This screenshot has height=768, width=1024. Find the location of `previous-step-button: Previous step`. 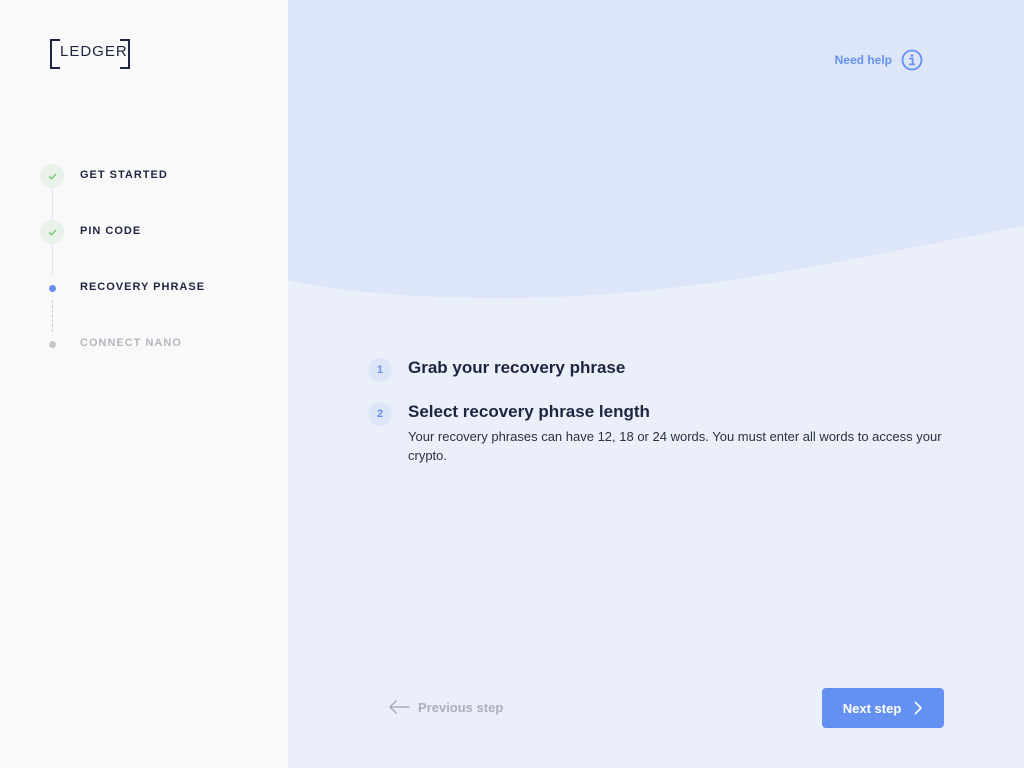

previous-step-button: Previous step is located at coordinates (445, 707).